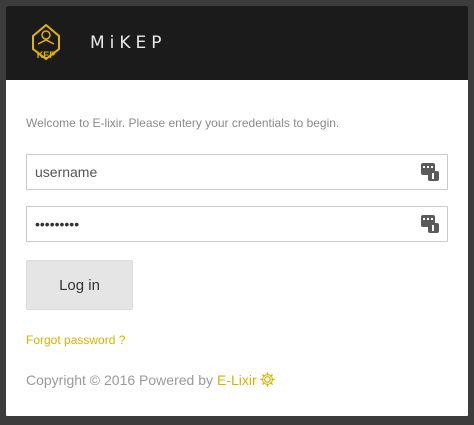 The height and width of the screenshot is (425, 474). What do you see at coordinates (79, 285) in the screenshot?
I see `login-button: Log in` at bounding box center [79, 285].